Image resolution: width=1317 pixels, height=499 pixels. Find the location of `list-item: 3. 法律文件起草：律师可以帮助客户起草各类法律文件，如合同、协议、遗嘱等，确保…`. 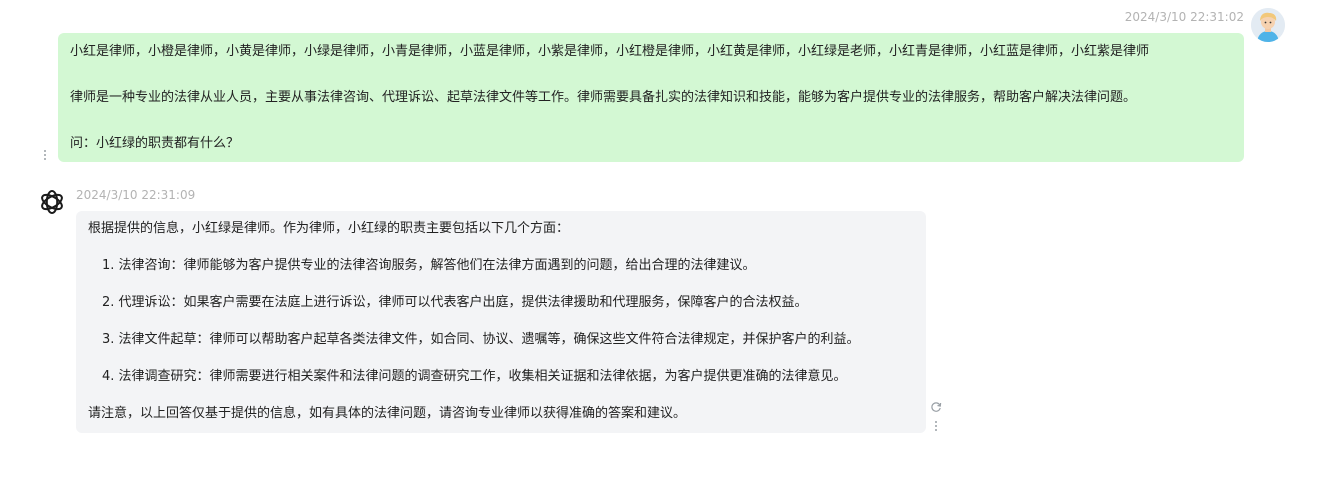

list-item: 3. 法律文件起草：律师可以帮助客户起草各类法律文件，如合同、协议、遗嘱等，确保… is located at coordinates (481, 339).